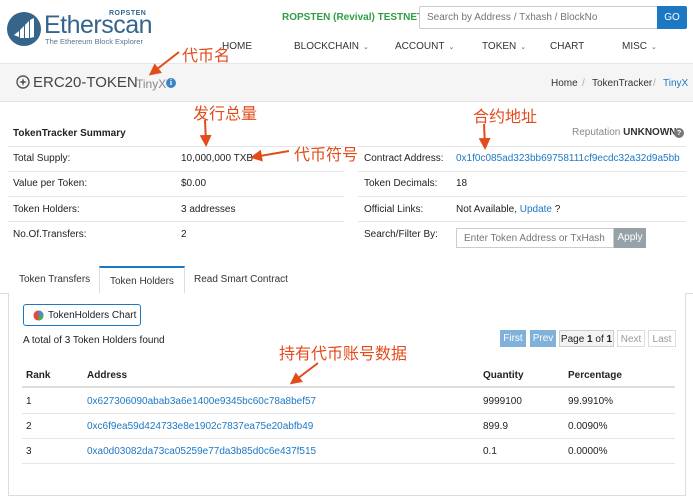 This screenshot has height=500, width=693. What do you see at coordinates (326, 154) in the screenshot?
I see `annotation-token-symbol: 代币符号` at bounding box center [326, 154].